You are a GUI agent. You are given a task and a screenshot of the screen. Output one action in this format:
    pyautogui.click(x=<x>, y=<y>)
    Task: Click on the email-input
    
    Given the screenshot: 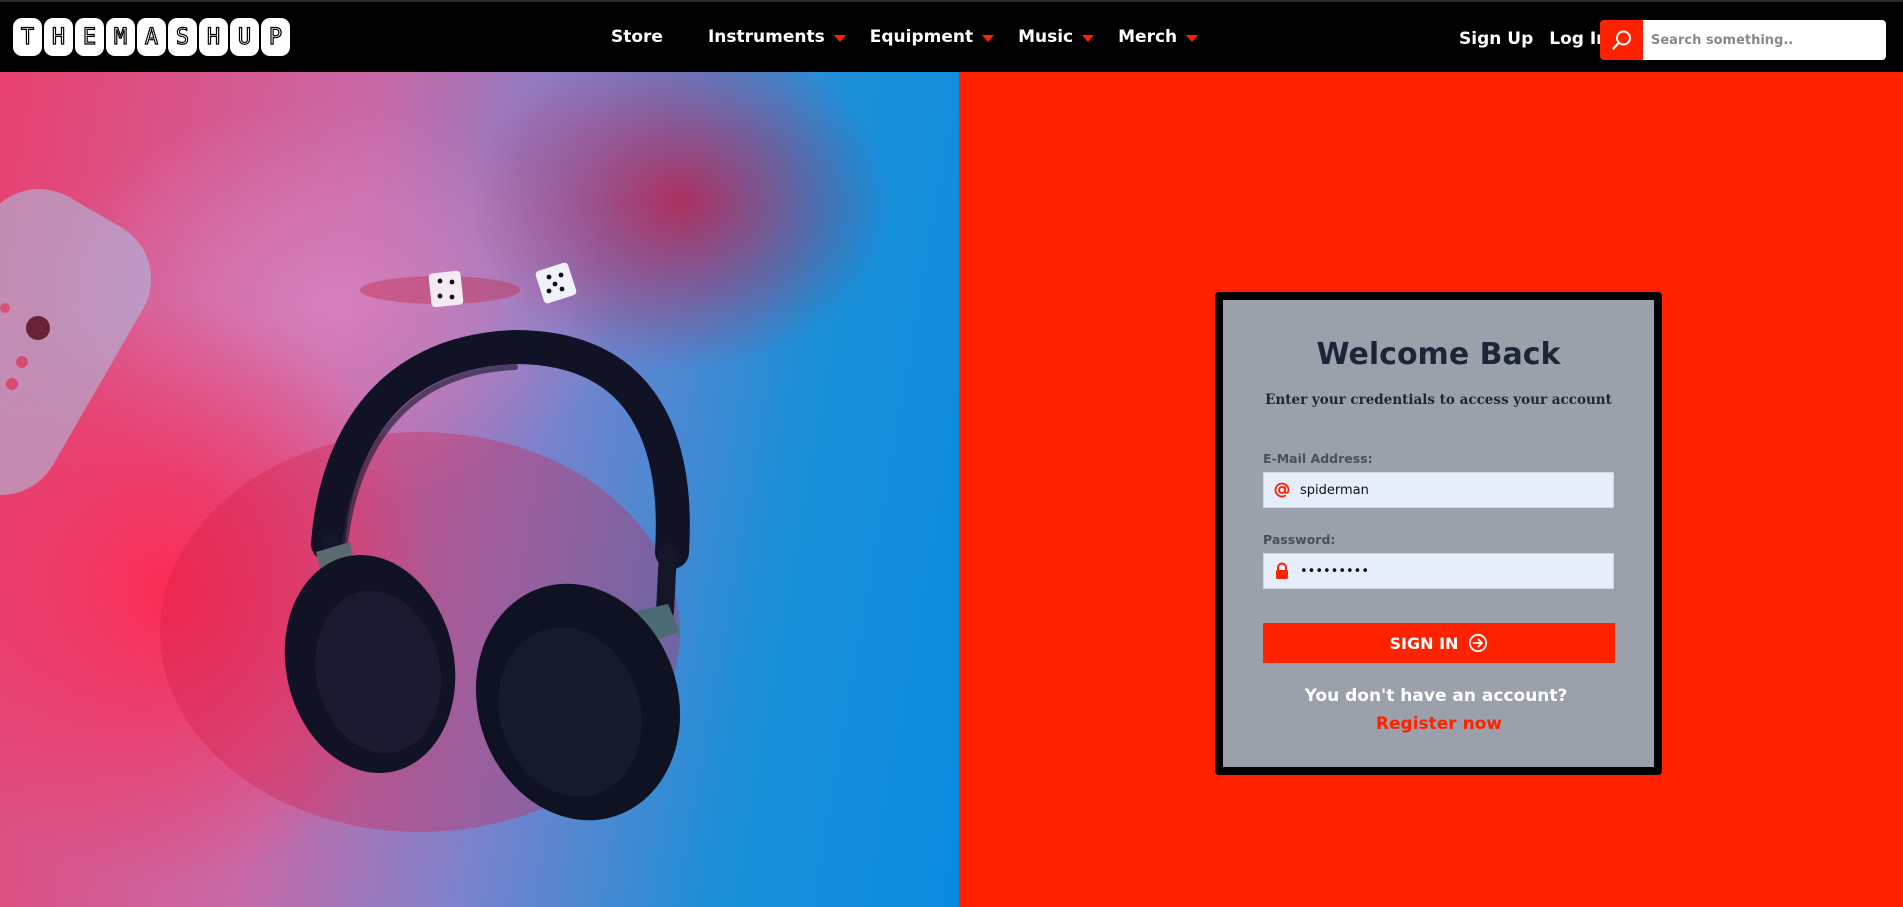 What is the action you would take?
    pyautogui.click(x=1456, y=490)
    